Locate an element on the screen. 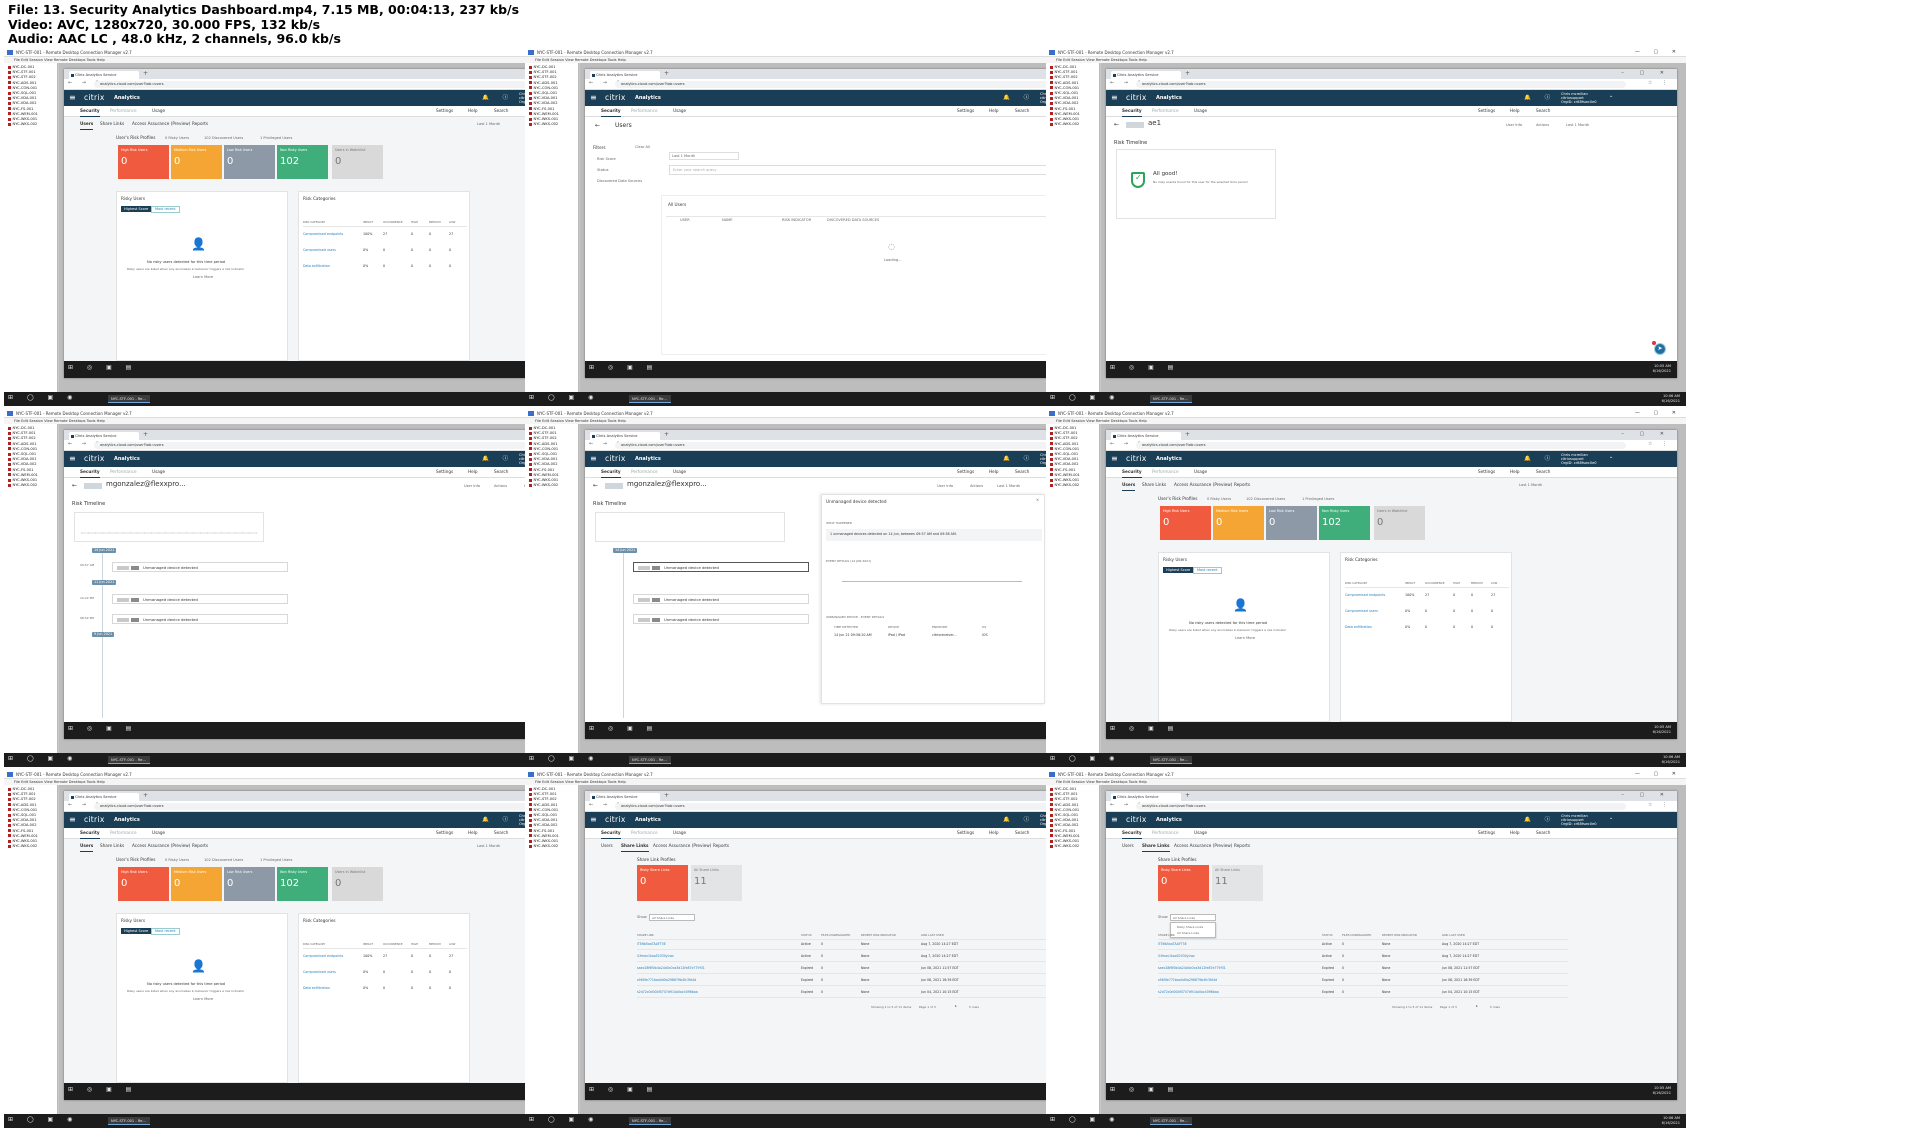 The width and height of the screenshot is (1919, 1143). most-recent-button: Most recent is located at coordinates (1207, 570).